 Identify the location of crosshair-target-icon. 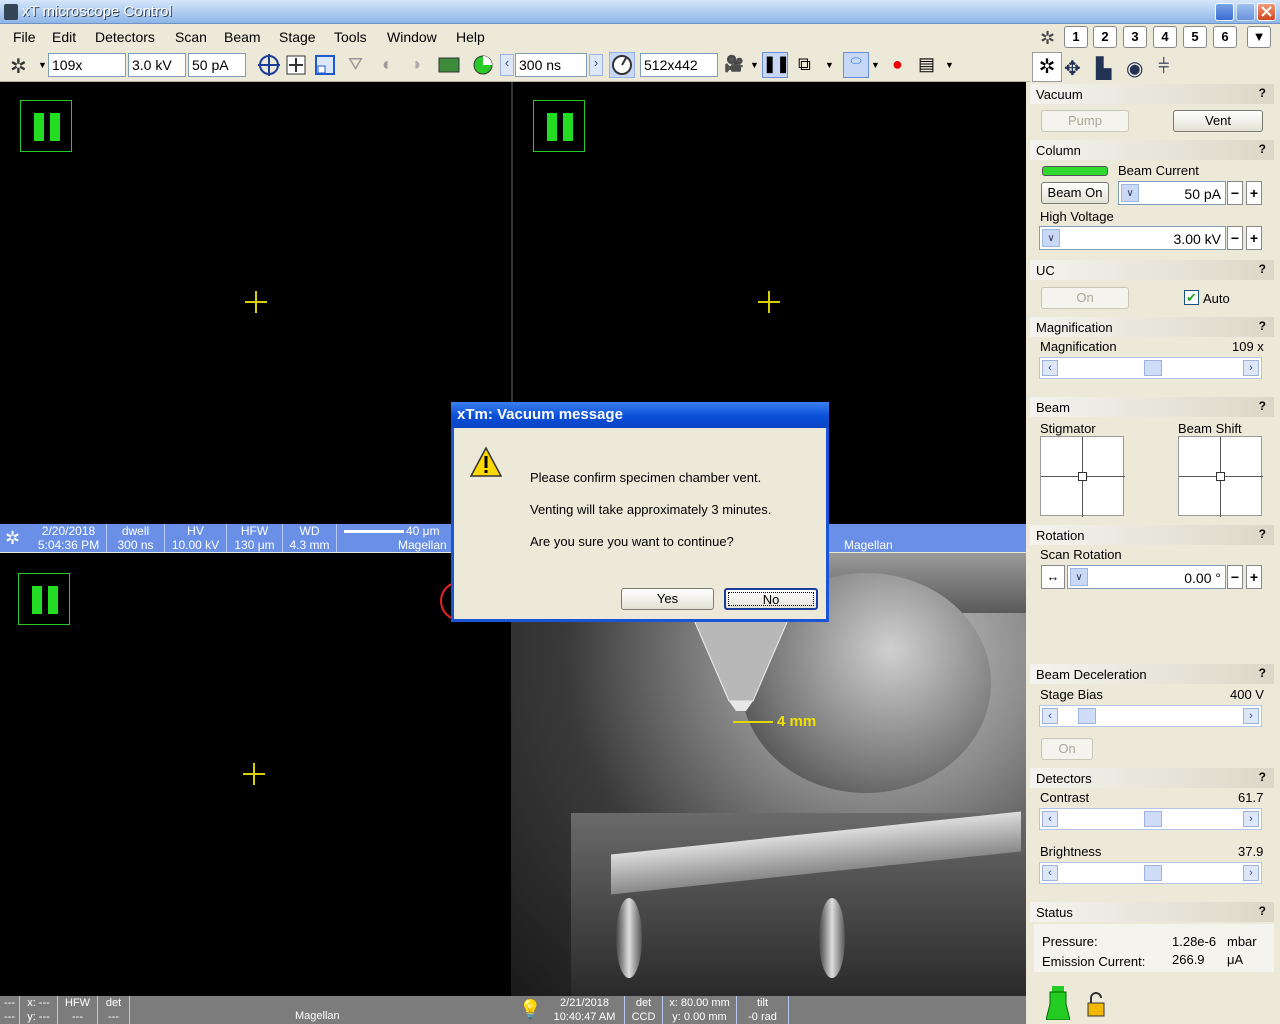
(269, 65).